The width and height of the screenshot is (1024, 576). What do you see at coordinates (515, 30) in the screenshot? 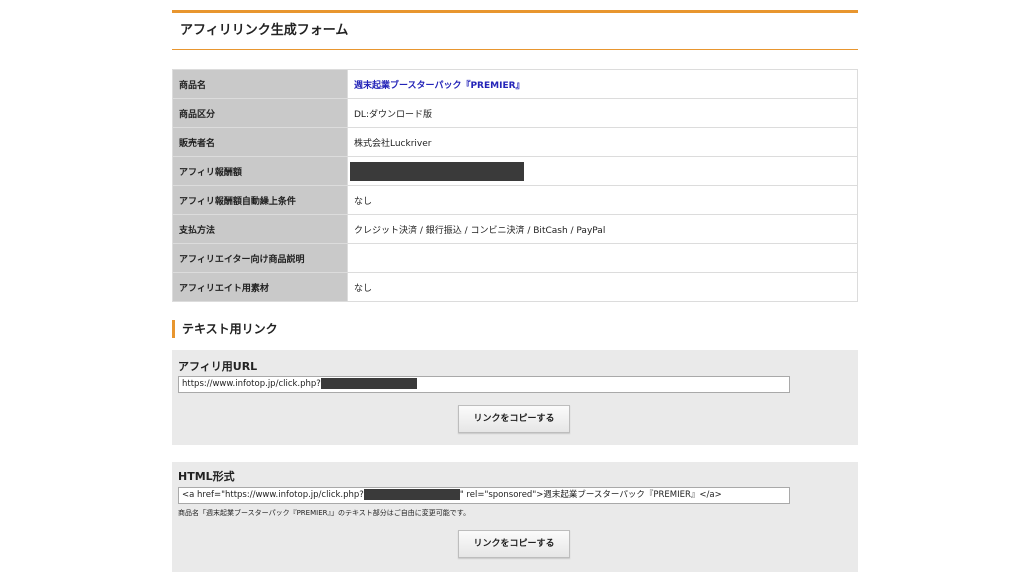
I see `form-header: アフィリリンク生成フォーム` at bounding box center [515, 30].